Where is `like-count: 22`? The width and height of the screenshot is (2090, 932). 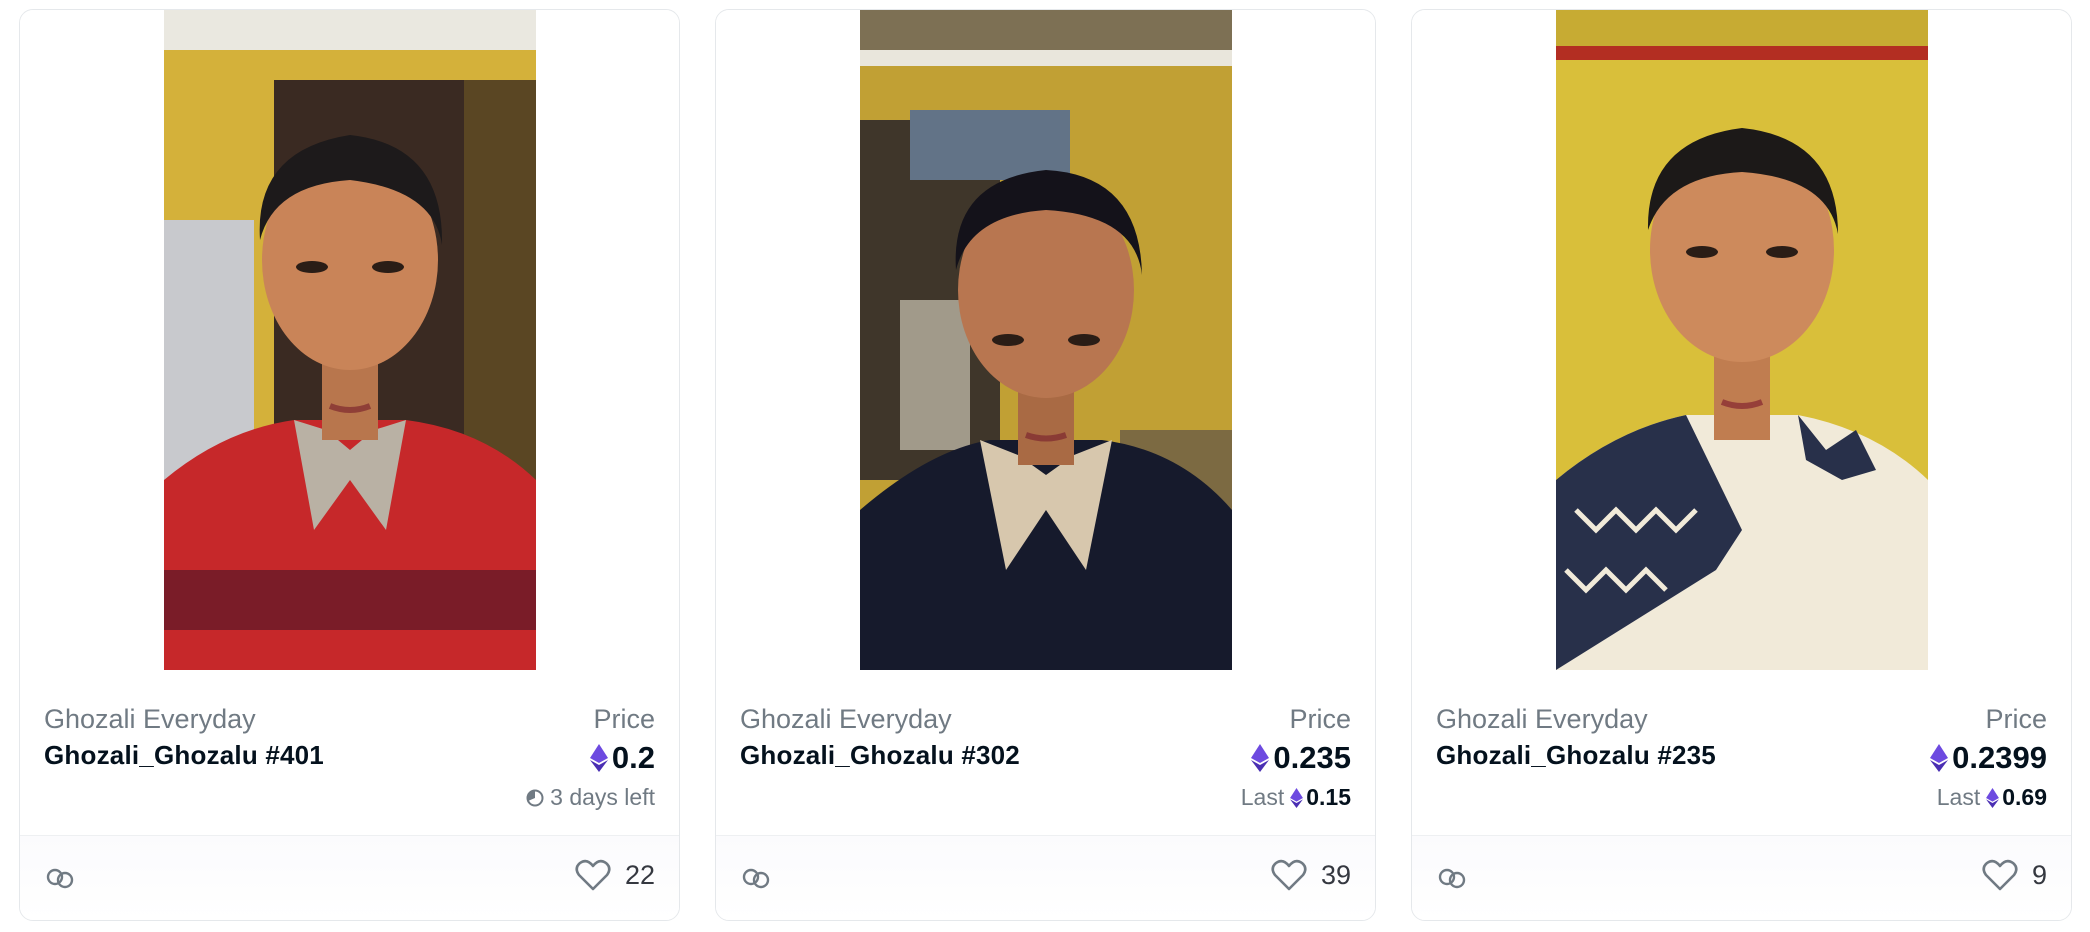
like-count: 22 is located at coordinates (639, 874).